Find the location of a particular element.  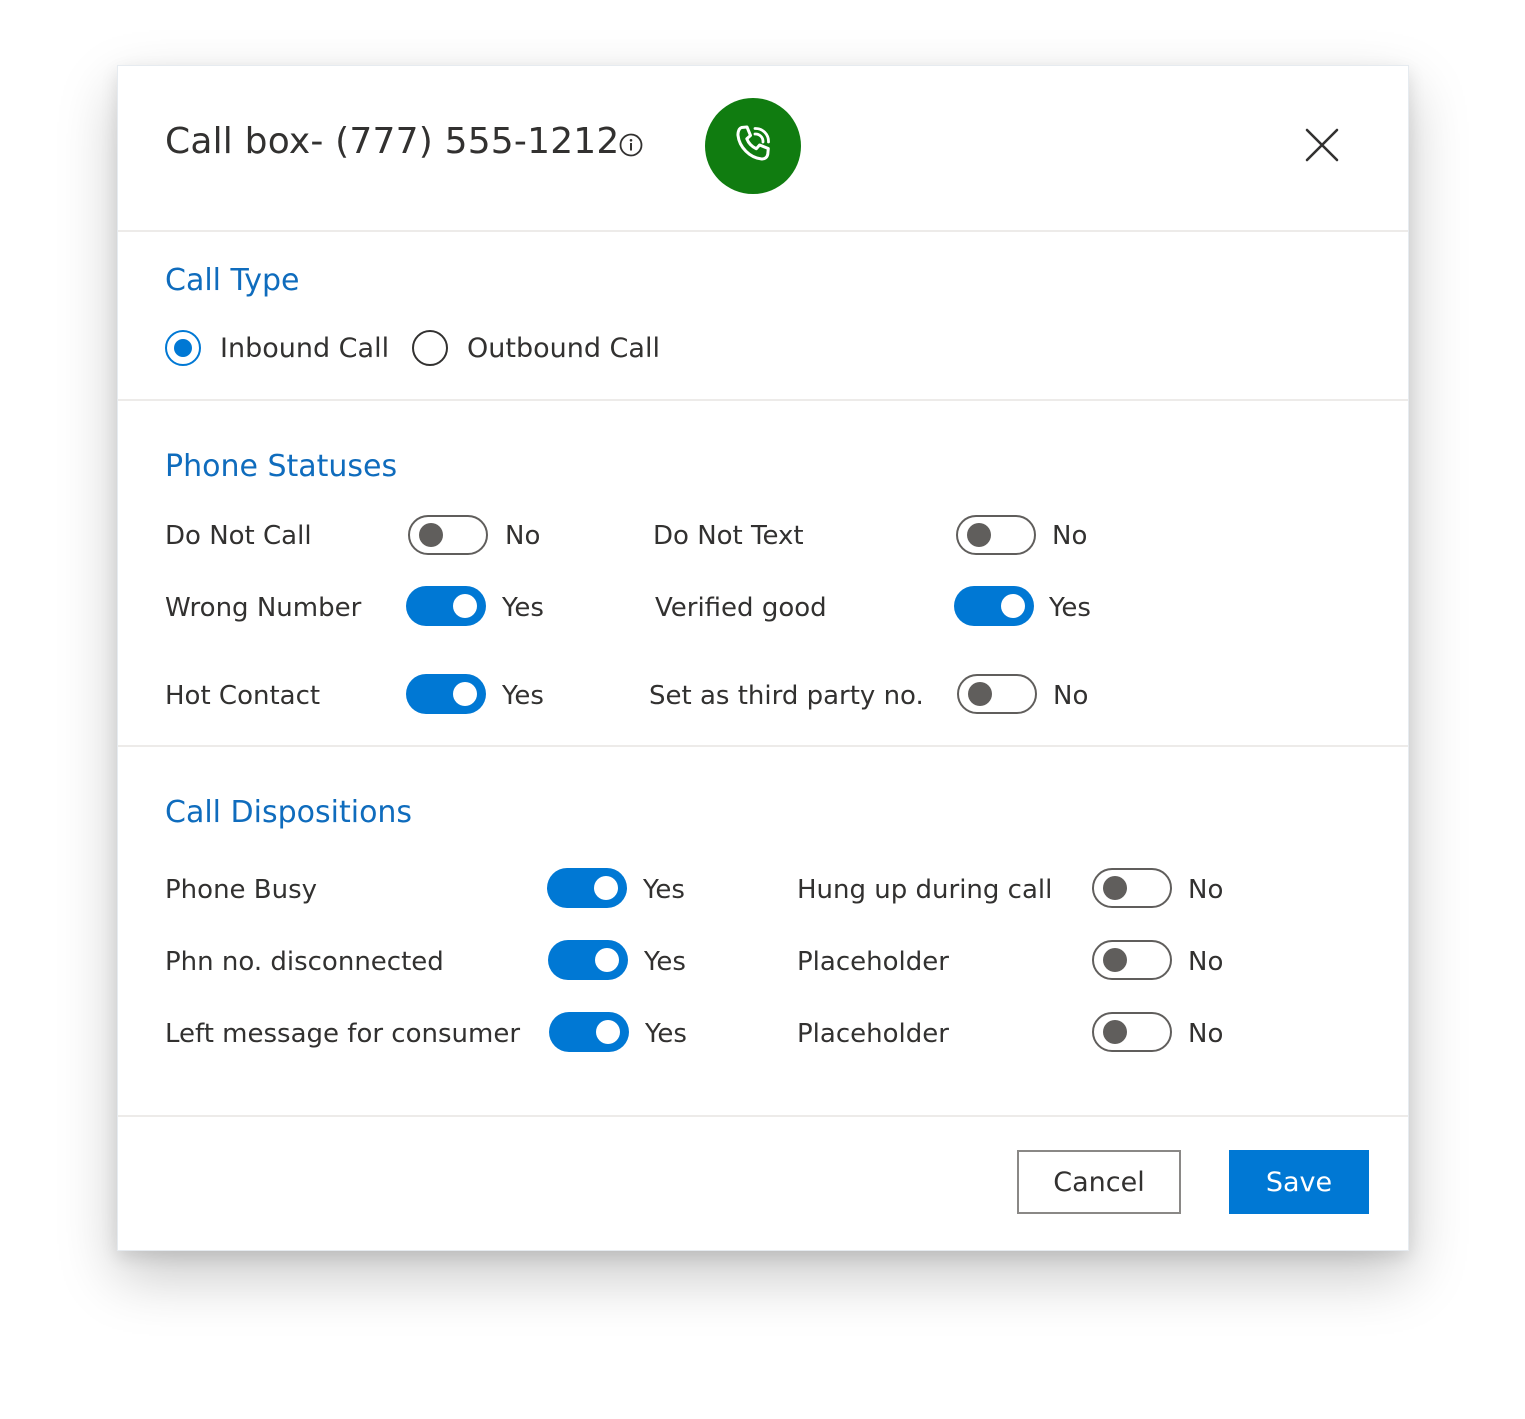

label-wrong-number: Wrong Number is located at coordinates (263, 608).